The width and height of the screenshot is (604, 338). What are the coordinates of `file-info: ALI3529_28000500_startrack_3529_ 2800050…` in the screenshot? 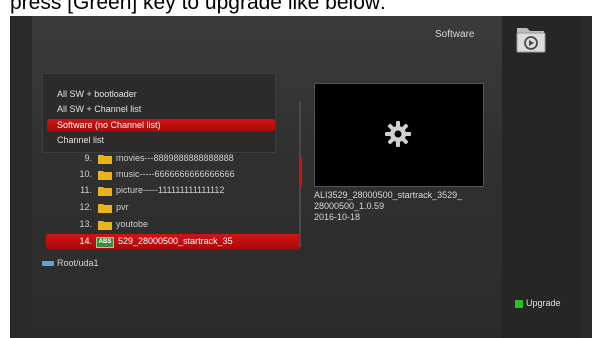 It's located at (388, 206).